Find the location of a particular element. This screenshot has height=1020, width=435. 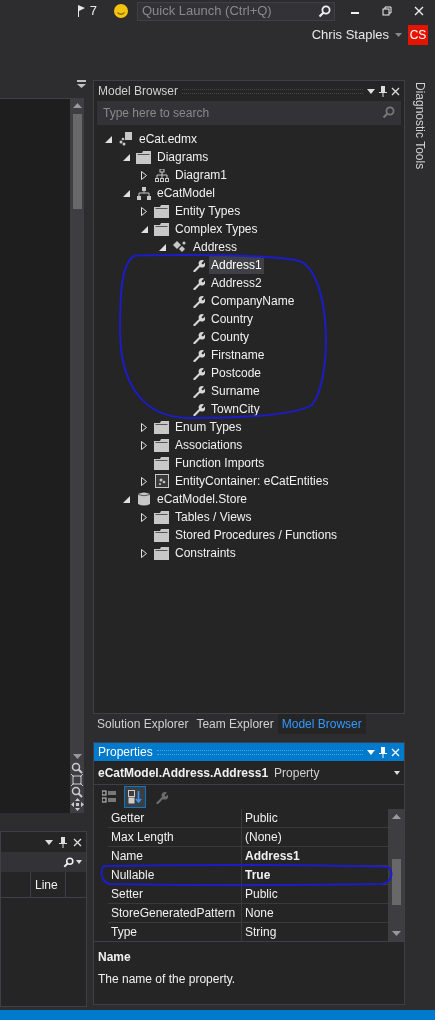

zoom-in-icon is located at coordinates (77, 768).